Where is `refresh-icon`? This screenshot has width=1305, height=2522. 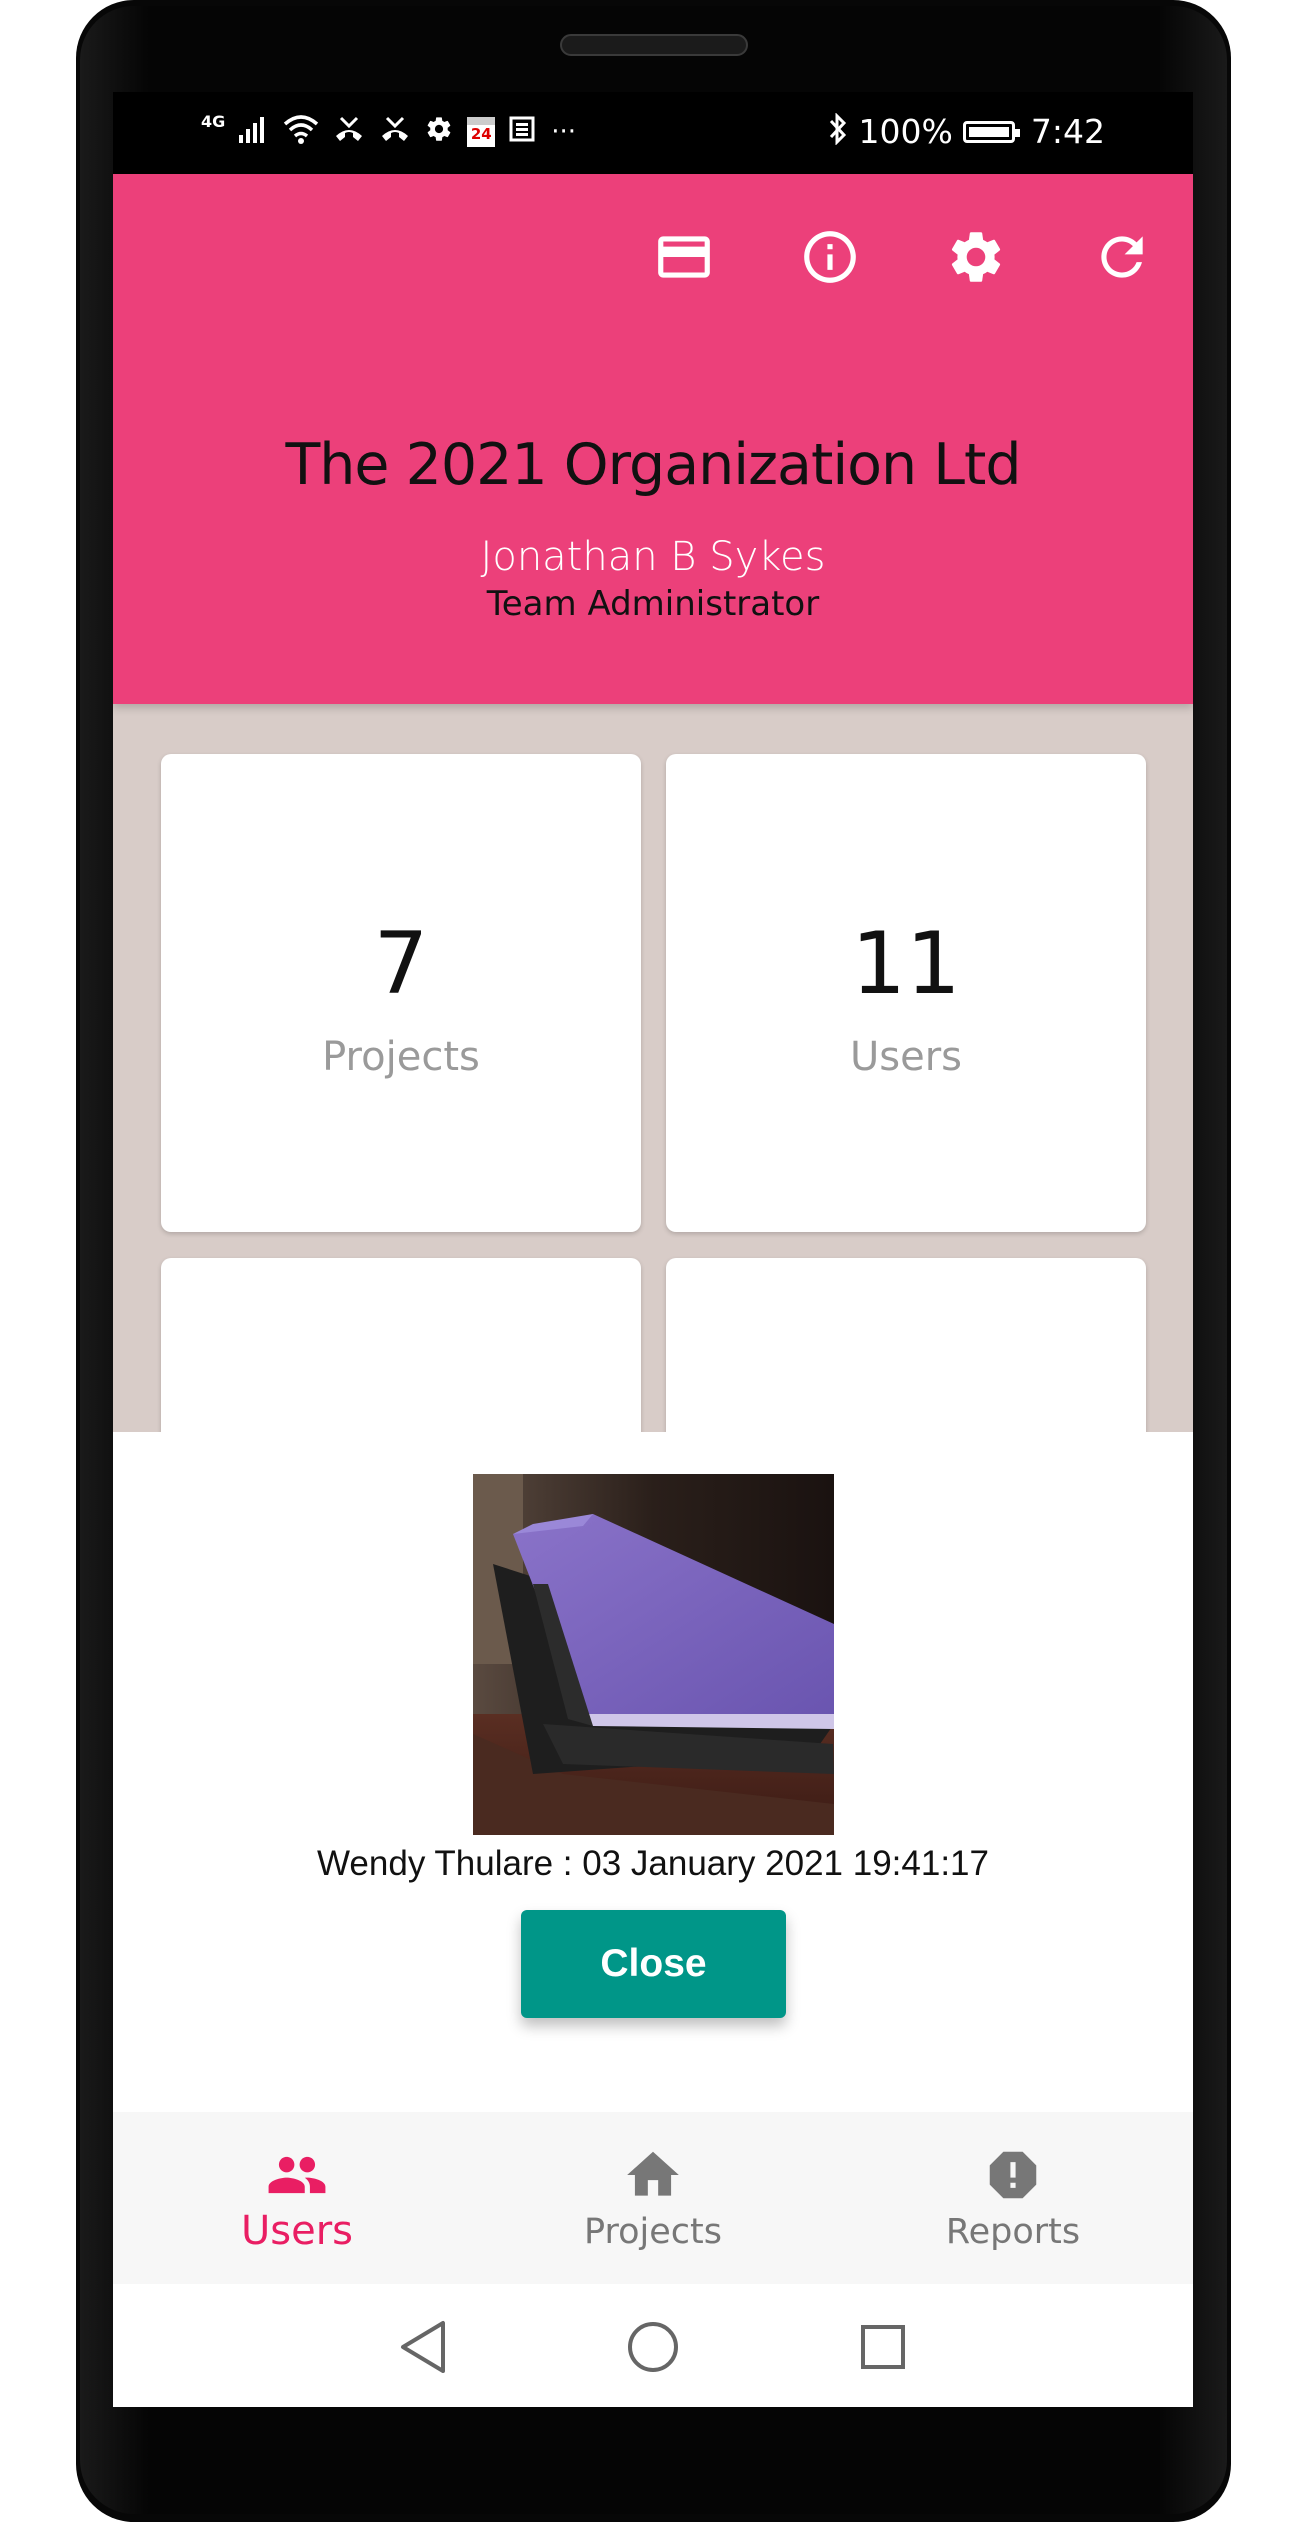 refresh-icon is located at coordinates (1122, 257).